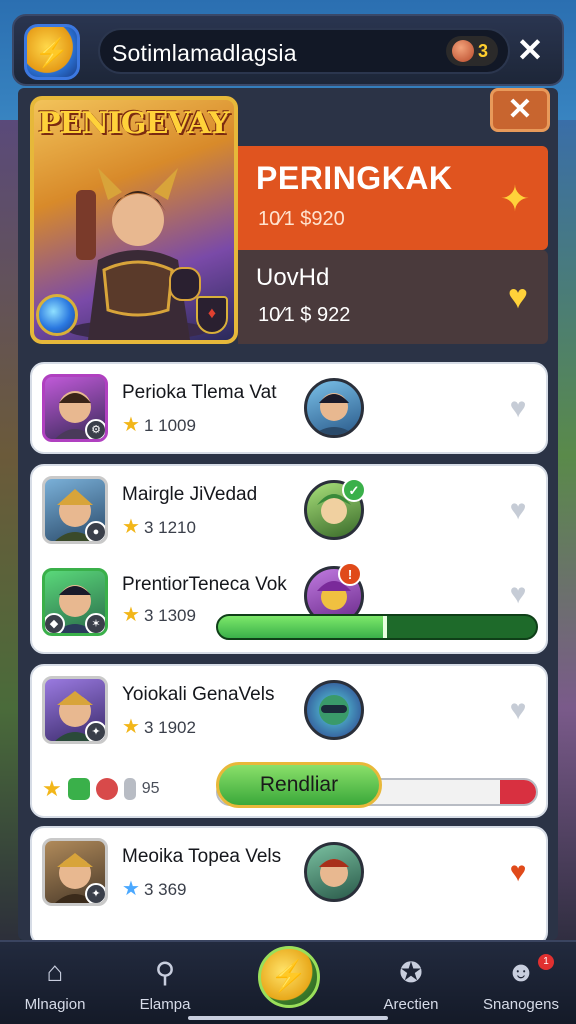 Image resolution: width=576 pixels, height=1024 pixels. What do you see at coordinates (411, 1004) in the screenshot?
I see `nav-label: Arectien` at bounding box center [411, 1004].